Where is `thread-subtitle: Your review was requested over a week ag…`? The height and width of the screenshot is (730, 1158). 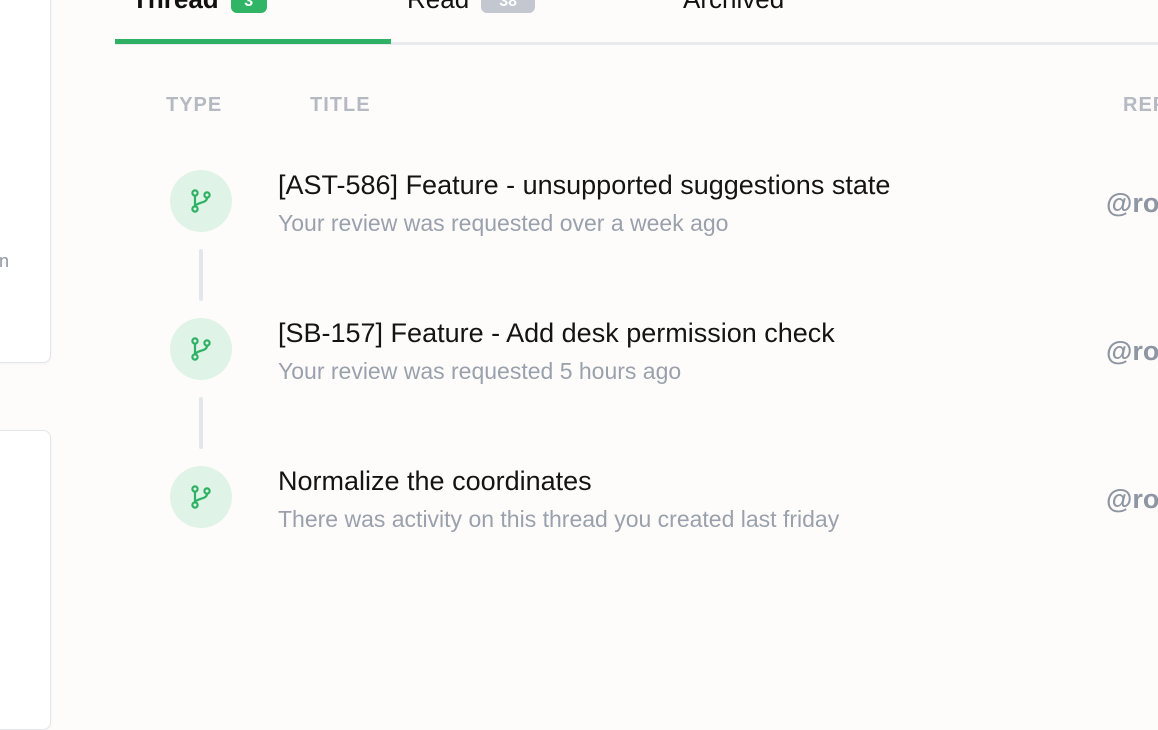
thread-subtitle: Your review was requested over a week ag… is located at coordinates (503, 223).